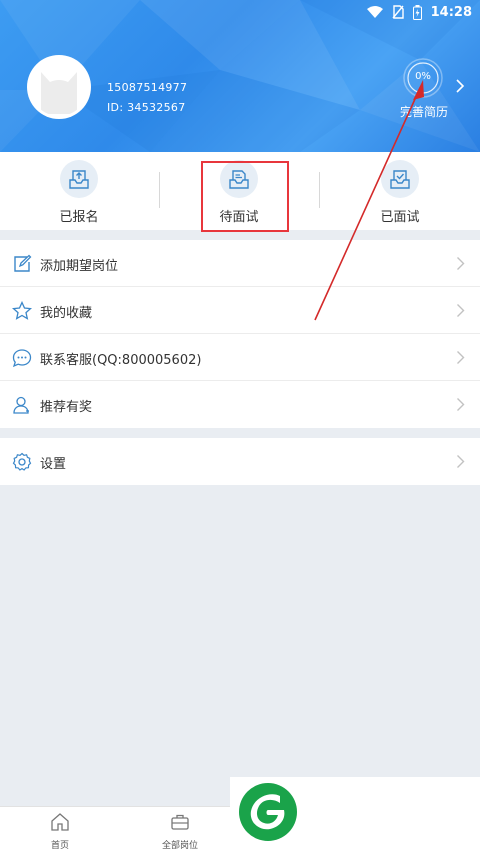 The height and width of the screenshot is (853, 480). Describe the element at coordinates (239, 217) in the screenshot. I see `tab-label: 待面试` at that location.